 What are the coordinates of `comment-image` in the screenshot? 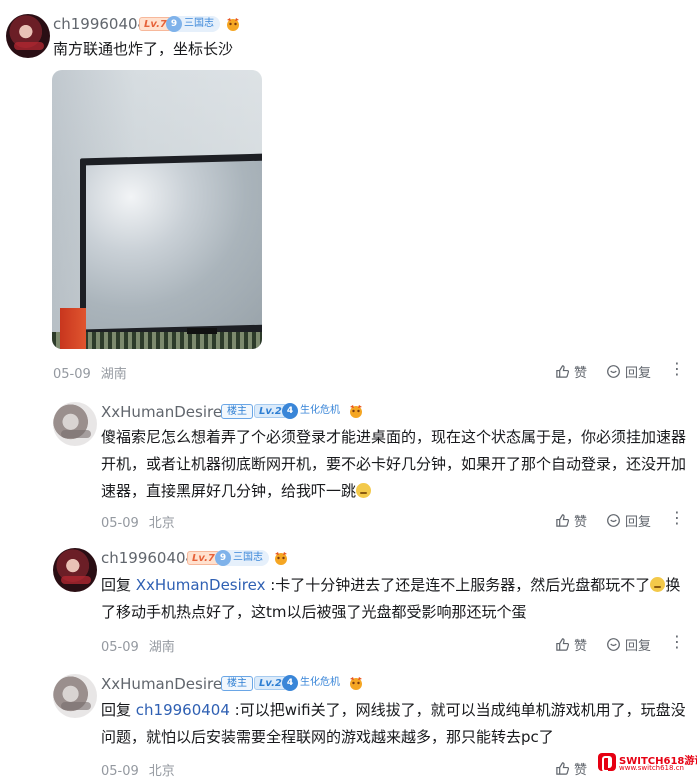 It's located at (157, 209).